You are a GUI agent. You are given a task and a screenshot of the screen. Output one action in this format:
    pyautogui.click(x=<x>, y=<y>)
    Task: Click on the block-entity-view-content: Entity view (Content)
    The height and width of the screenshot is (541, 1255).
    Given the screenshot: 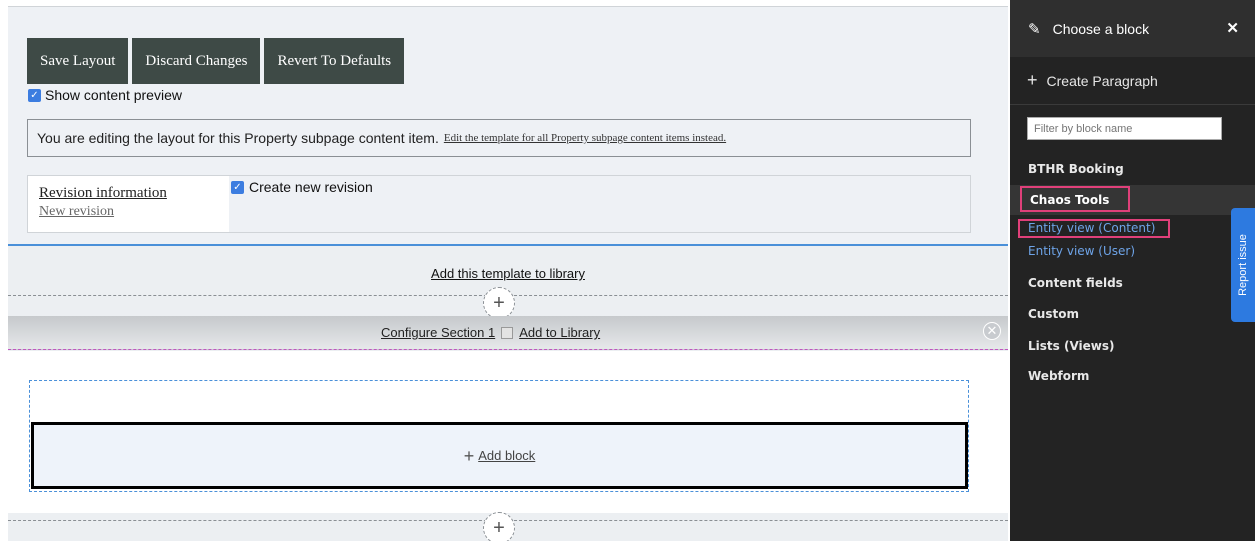 What is the action you would take?
    pyautogui.click(x=1091, y=228)
    